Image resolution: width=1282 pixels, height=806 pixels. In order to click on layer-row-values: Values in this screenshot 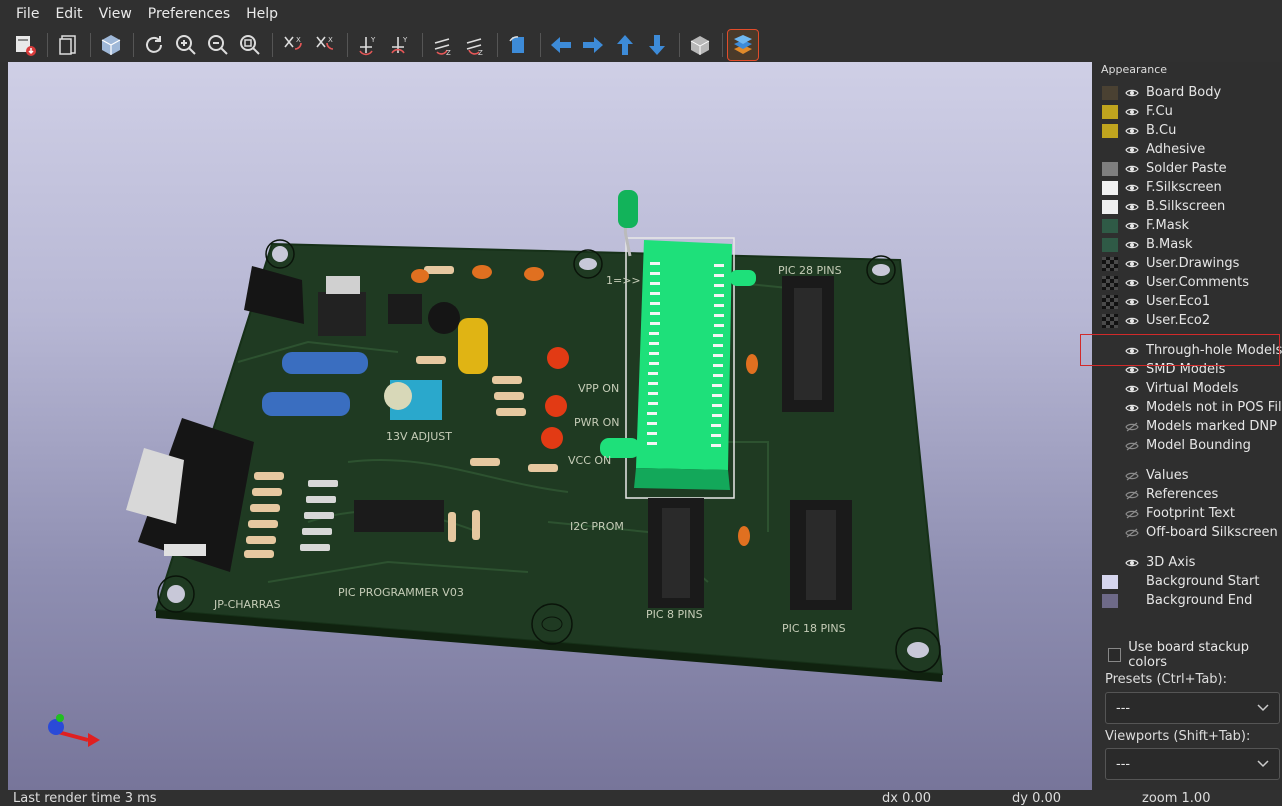, I will do `click(1192, 475)`.